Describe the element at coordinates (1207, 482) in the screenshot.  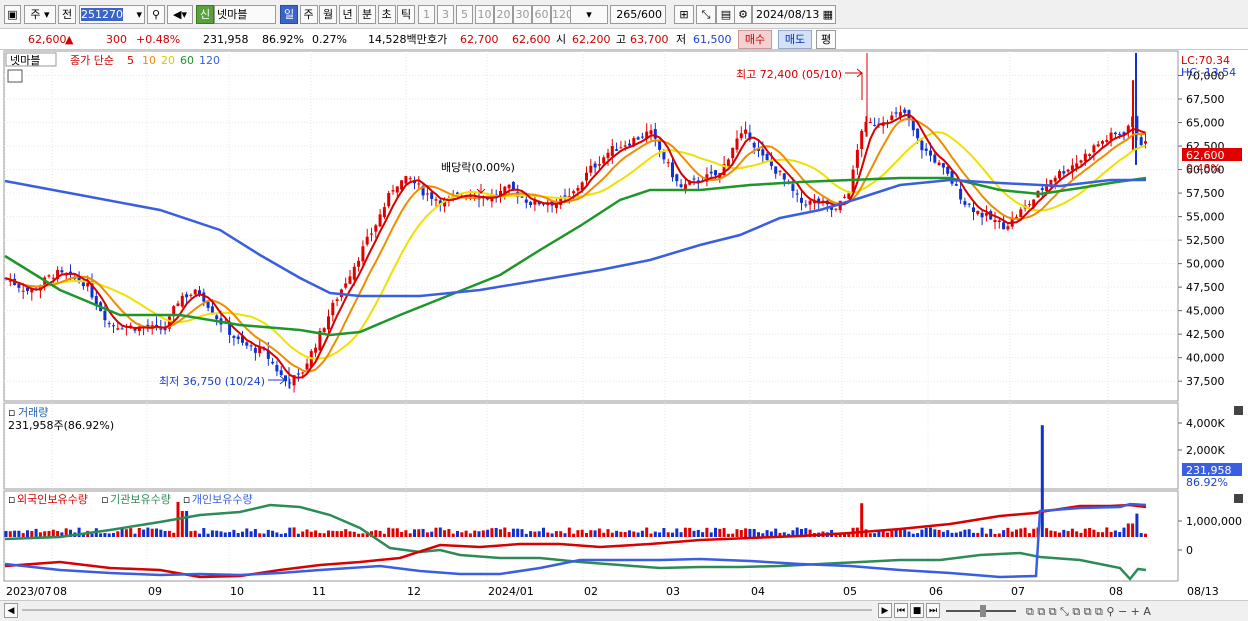
I see `volume-tag-pct: 86.92%` at that location.